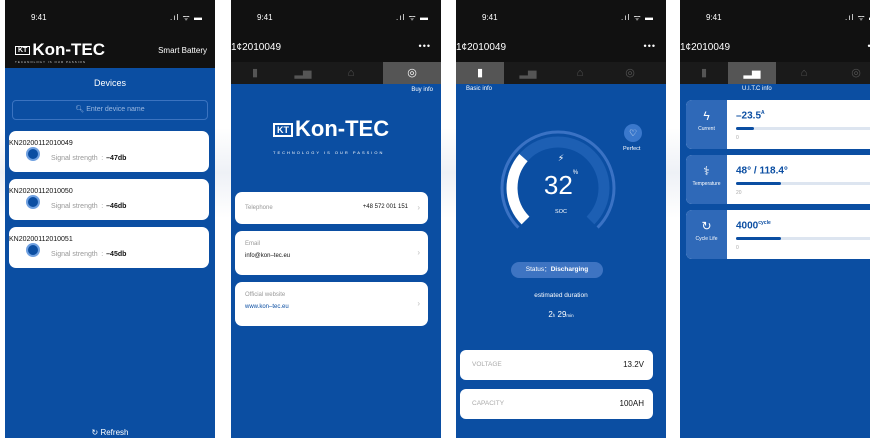 This screenshot has height=438, width=870. Describe the element at coordinates (331, 304) in the screenshot. I see `website-row: Official website www.kon–tec.eu ›` at that location.